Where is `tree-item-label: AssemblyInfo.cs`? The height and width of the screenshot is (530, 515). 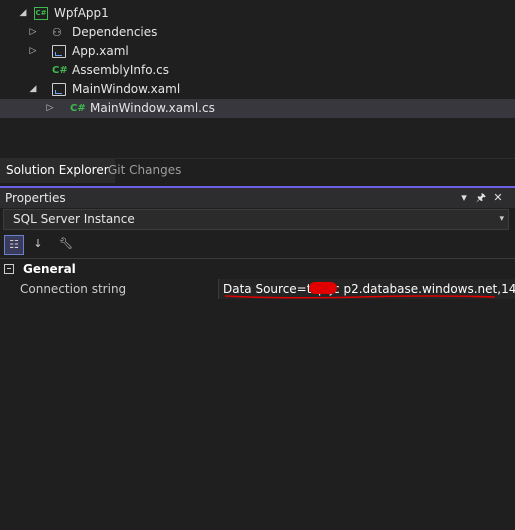 tree-item-label: AssemblyInfo.cs is located at coordinates (121, 70).